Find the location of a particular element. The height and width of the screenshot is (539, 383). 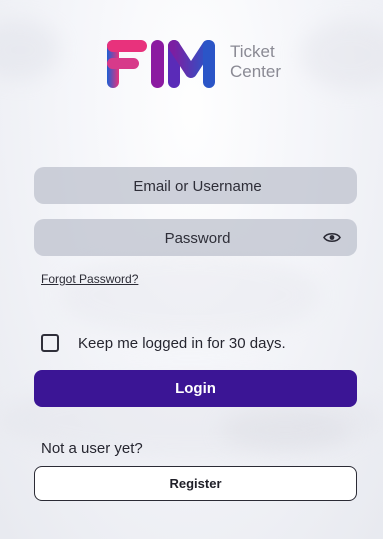

logo-text: Ticket Center is located at coordinates (255, 62).